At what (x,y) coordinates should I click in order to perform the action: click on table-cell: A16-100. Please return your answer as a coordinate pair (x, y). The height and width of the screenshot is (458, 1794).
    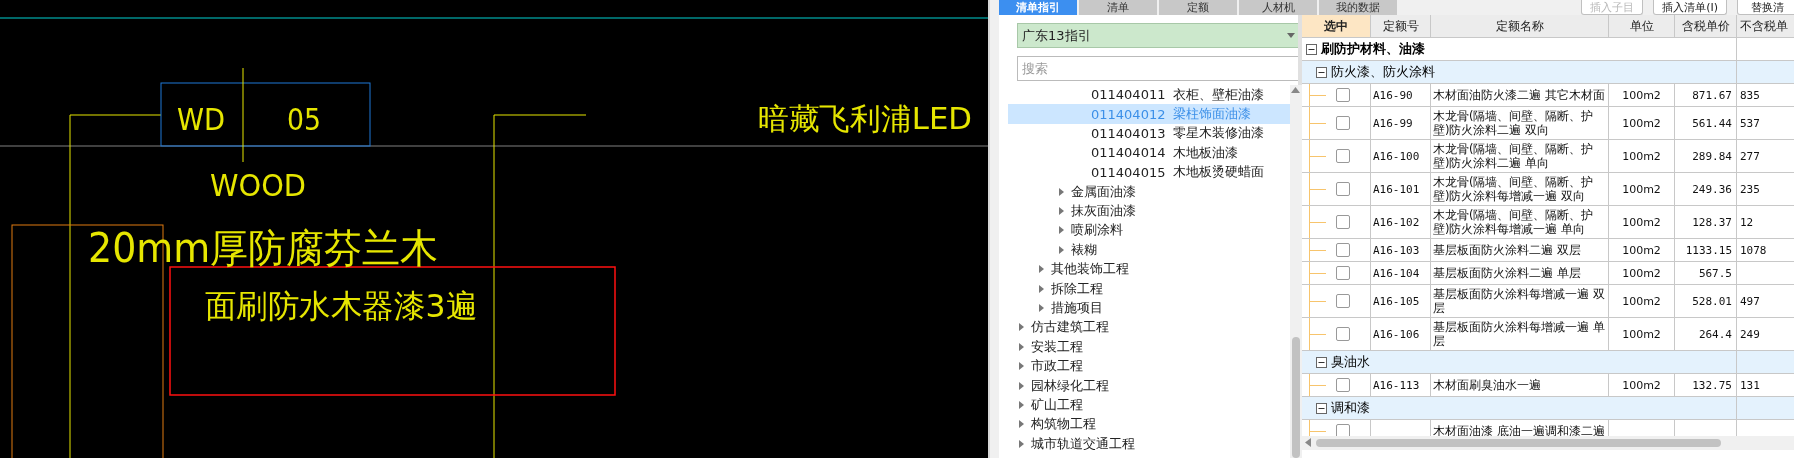
    Looking at the image, I should click on (1401, 156).